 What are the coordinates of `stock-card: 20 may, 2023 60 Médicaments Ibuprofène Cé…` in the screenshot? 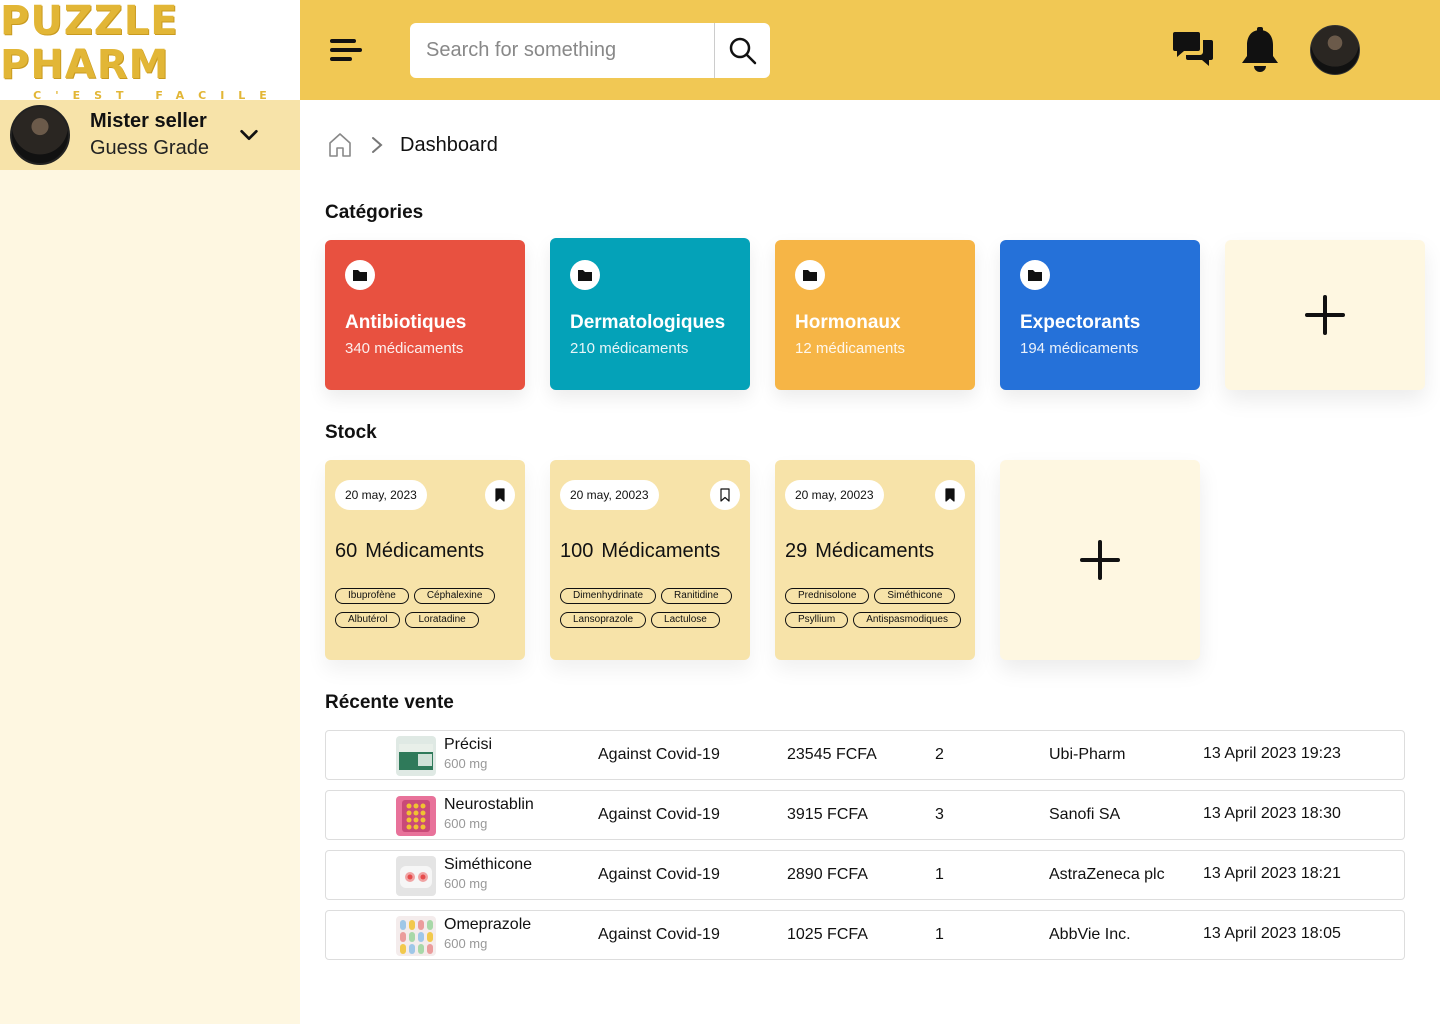 It's located at (425, 560).